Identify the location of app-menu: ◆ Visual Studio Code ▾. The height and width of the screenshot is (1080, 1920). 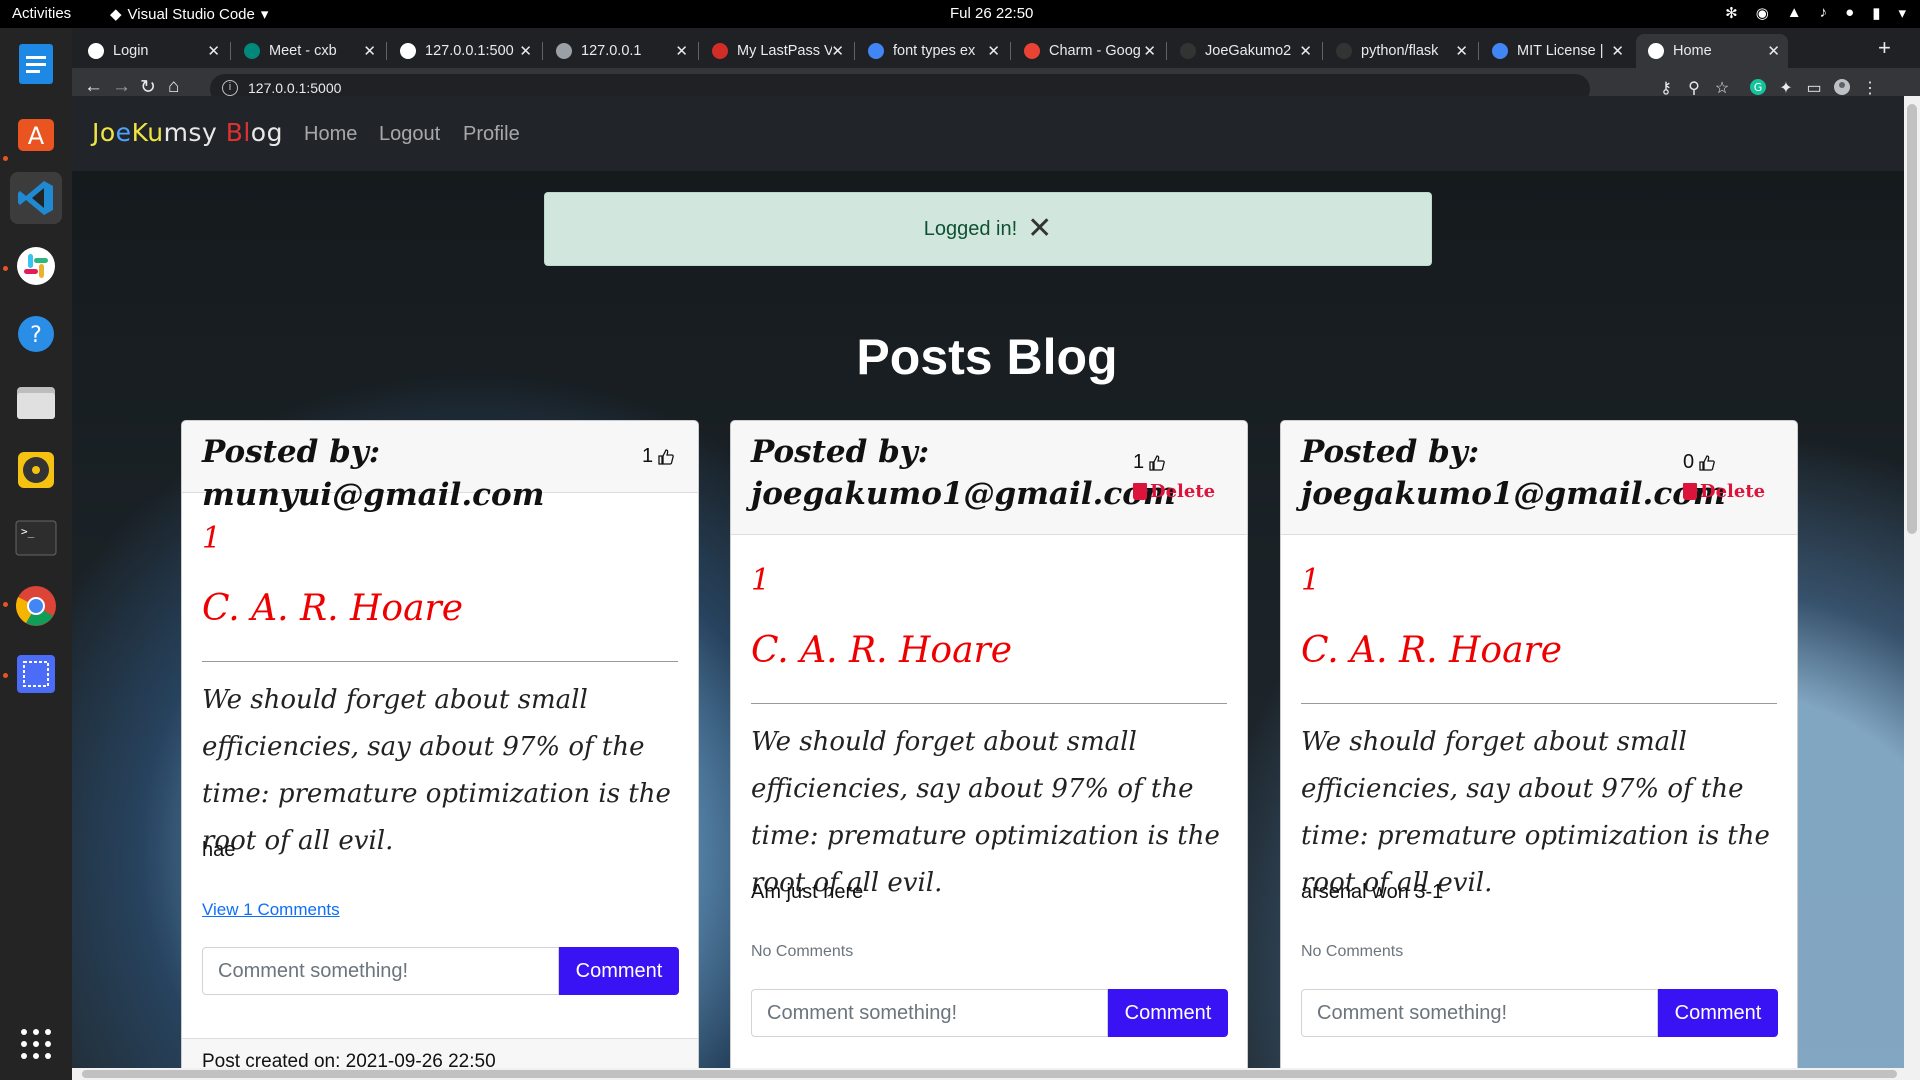
(189, 14).